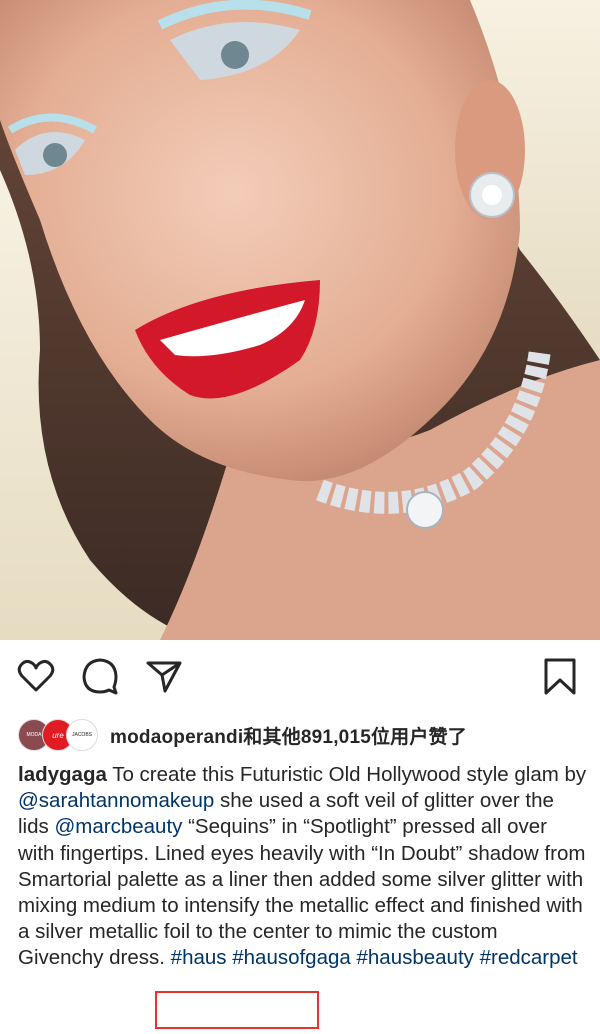  Describe the element at coordinates (415, 957) in the screenshot. I see `hashtag-link: #hausbeauty` at that location.